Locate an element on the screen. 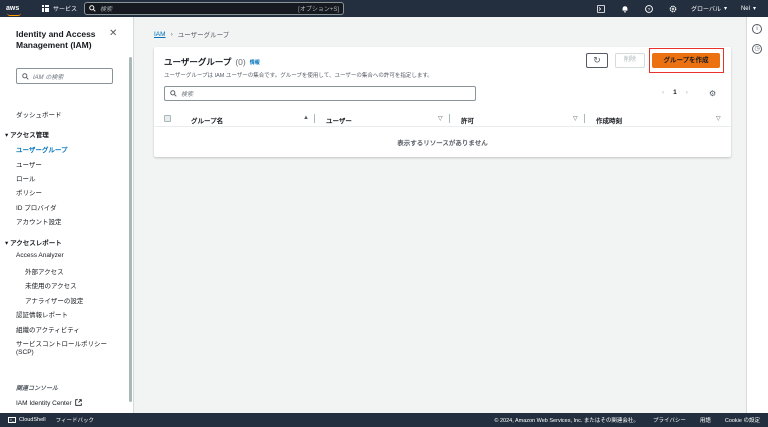 This screenshot has height=427, width=768. cloudshell-icon is located at coordinates (601, 8).